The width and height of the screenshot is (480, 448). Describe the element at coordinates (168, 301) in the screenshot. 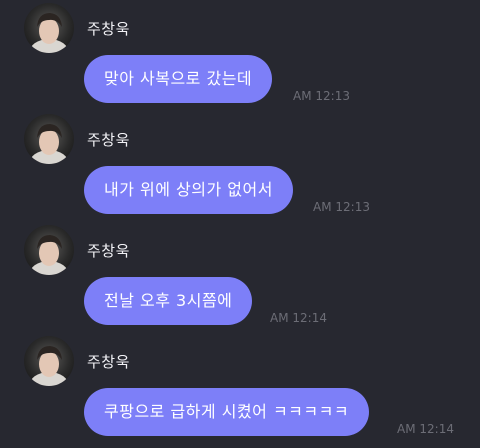

I see `message-bubble: 전날 오후 3시쯤에` at that location.